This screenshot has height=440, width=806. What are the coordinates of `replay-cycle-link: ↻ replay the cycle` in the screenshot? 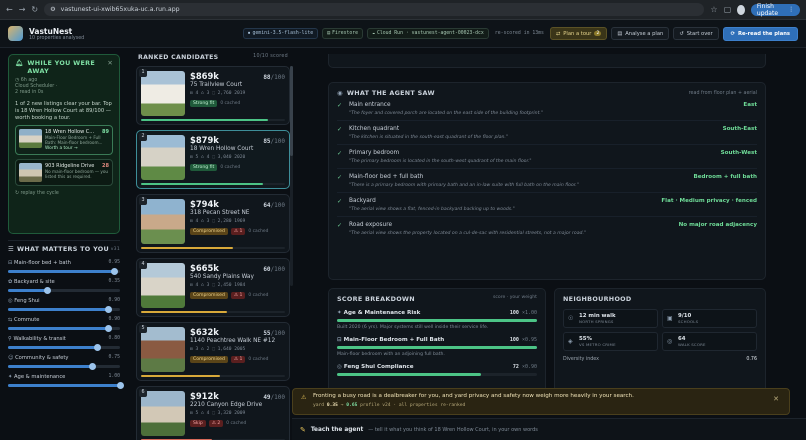 It's located at (64, 193).